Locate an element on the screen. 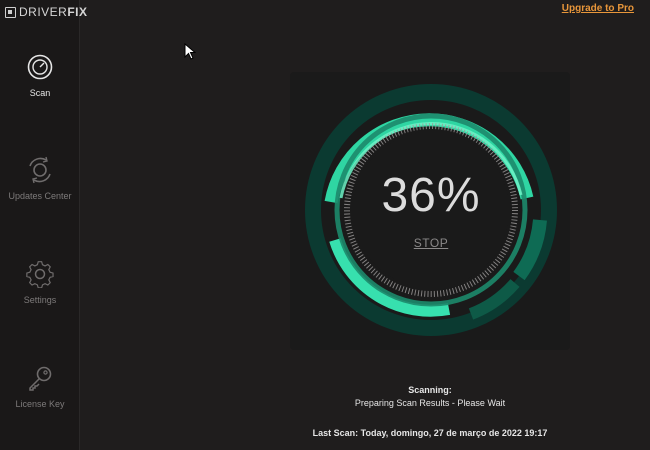  brand-logo: DRIVERFIX is located at coordinates (46, 12).